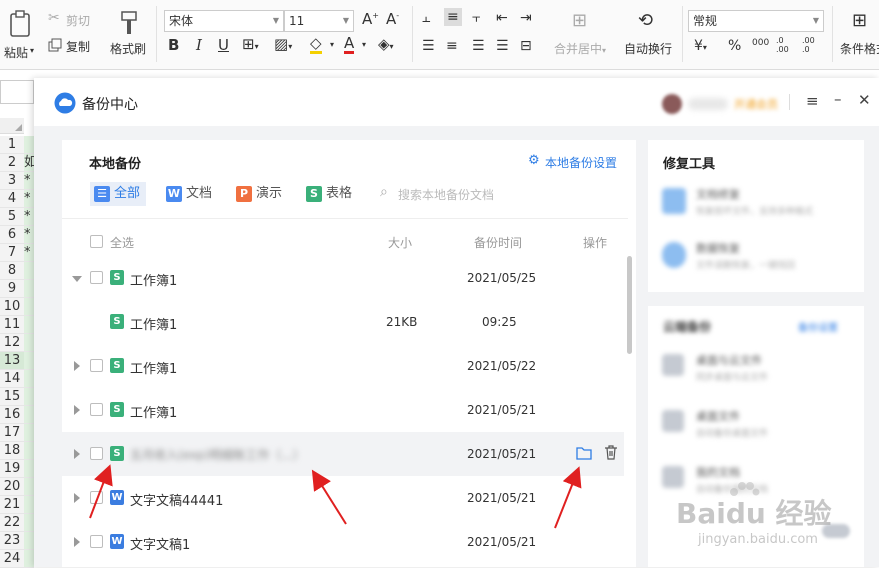 The height and width of the screenshot is (568, 879). I want to click on annotation-arrows, so click(335, 496).